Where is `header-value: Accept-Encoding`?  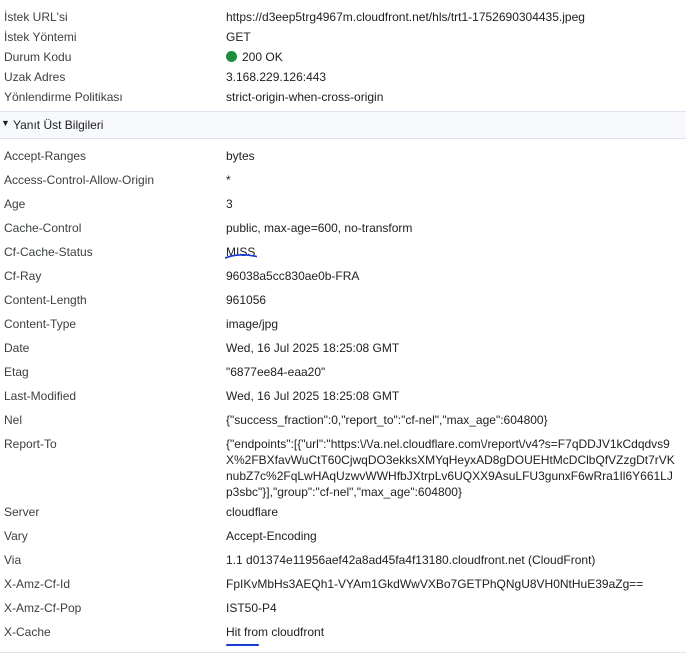 header-value: Accept-Encoding is located at coordinates (271, 536).